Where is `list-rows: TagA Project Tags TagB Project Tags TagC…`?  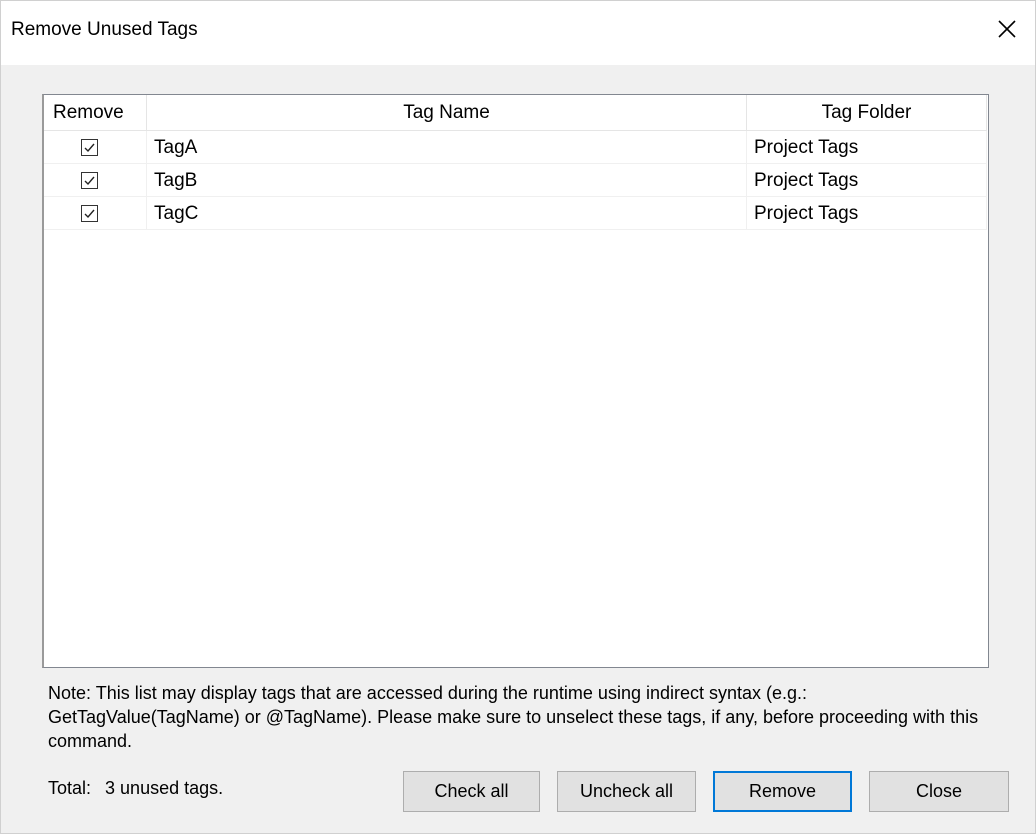
list-rows: TagA Project Tags TagB Project Tags TagC… is located at coordinates (516, 180).